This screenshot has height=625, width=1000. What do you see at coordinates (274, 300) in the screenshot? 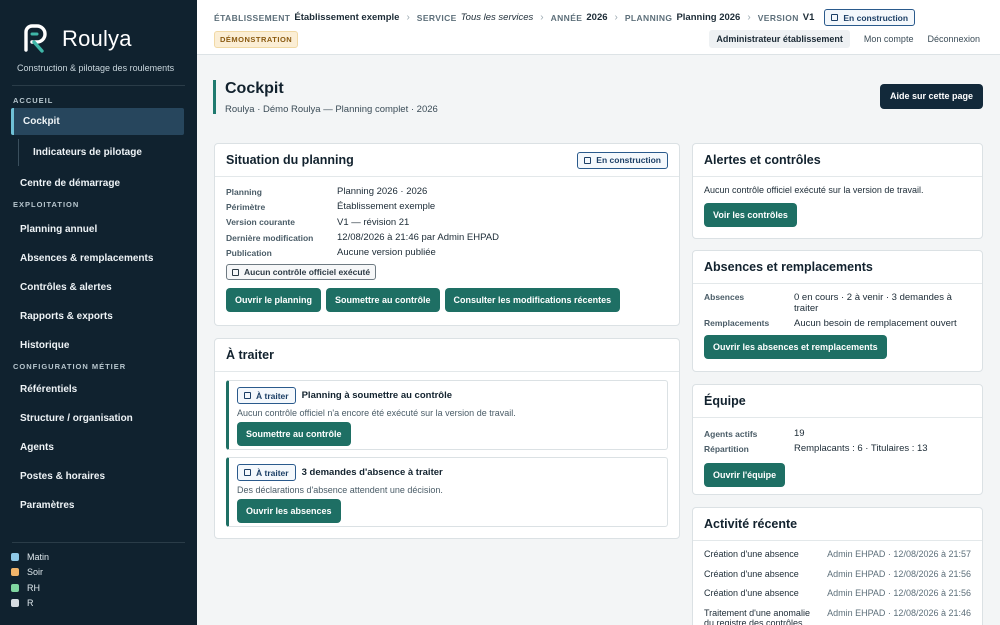
I see `open-planning-button: Ouvrir le planning` at bounding box center [274, 300].